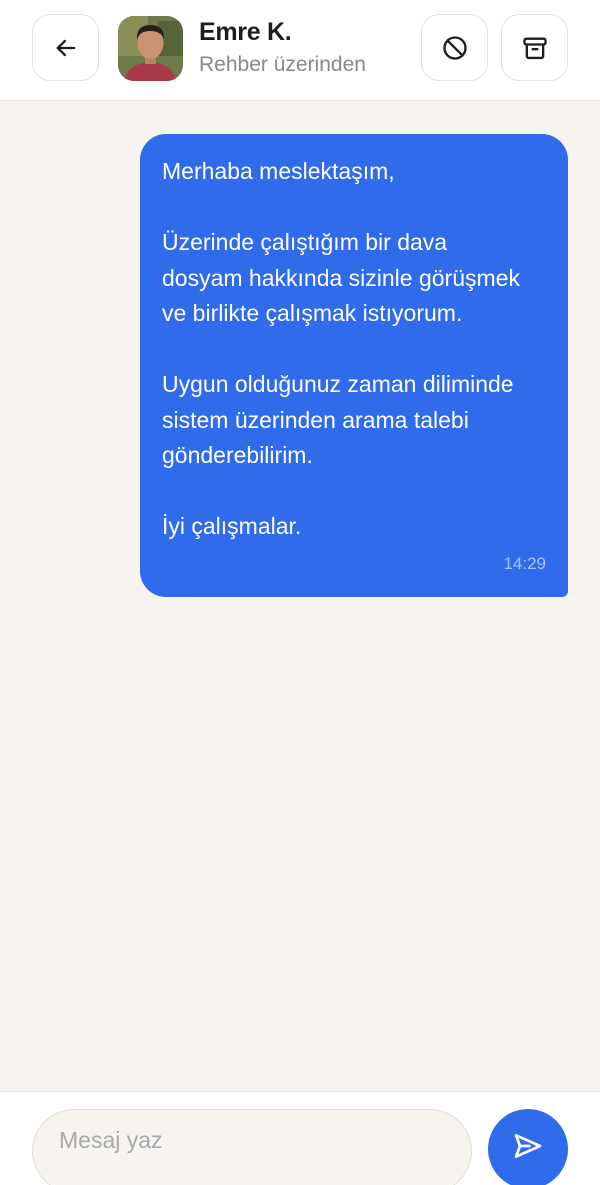  What do you see at coordinates (232, 526) in the screenshot?
I see `message-line: İyi çalışmalar.` at bounding box center [232, 526].